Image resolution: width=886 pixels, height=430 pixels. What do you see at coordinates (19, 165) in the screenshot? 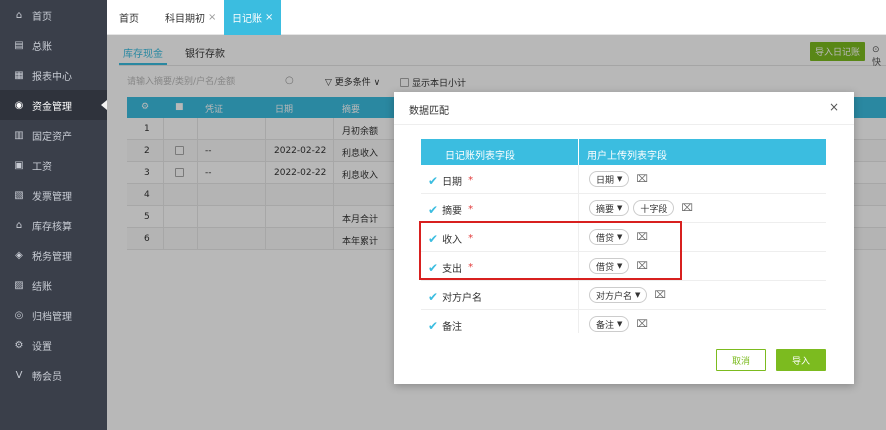
I see `salary-icon: ▣` at bounding box center [19, 165].